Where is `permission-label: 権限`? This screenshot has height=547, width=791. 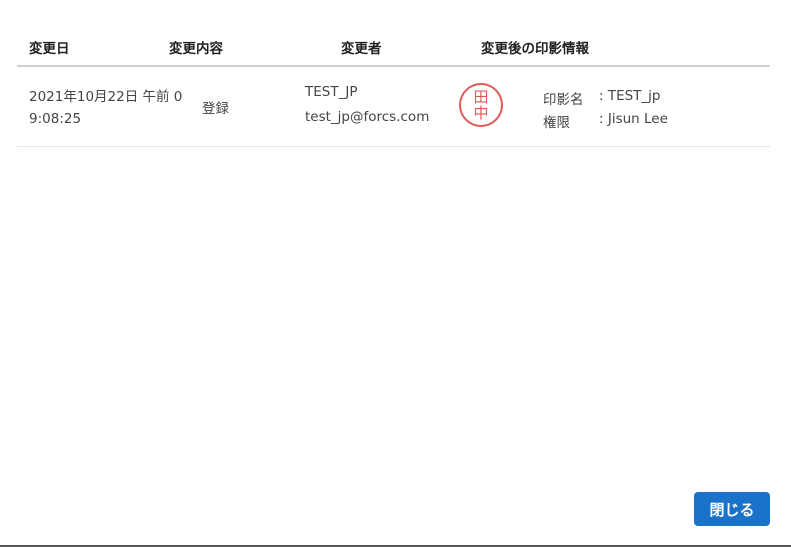 permission-label: 権限 is located at coordinates (556, 123).